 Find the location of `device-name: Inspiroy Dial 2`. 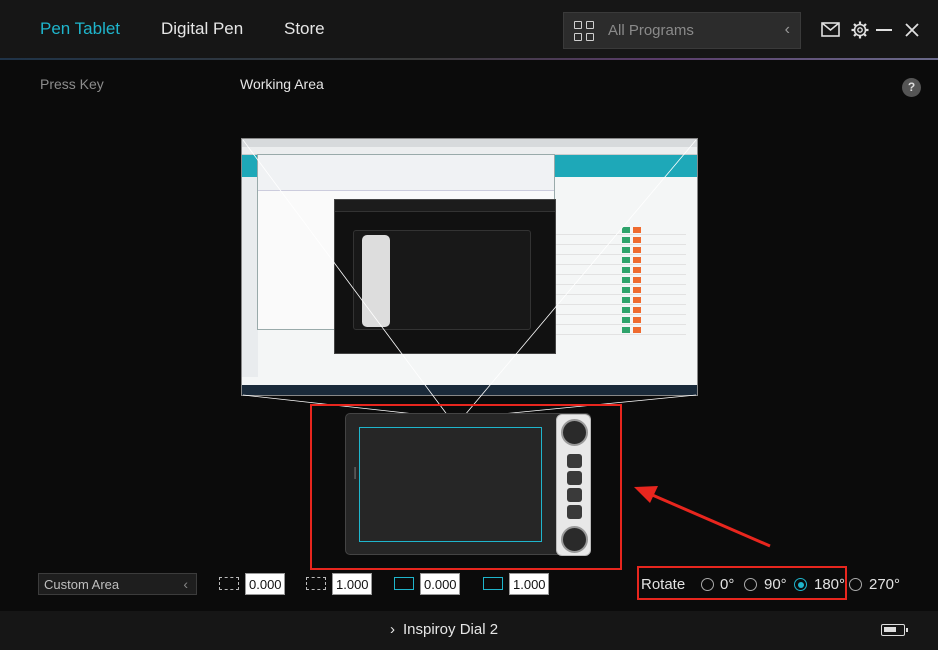

device-name: Inspiroy Dial 2 is located at coordinates (451, 629).